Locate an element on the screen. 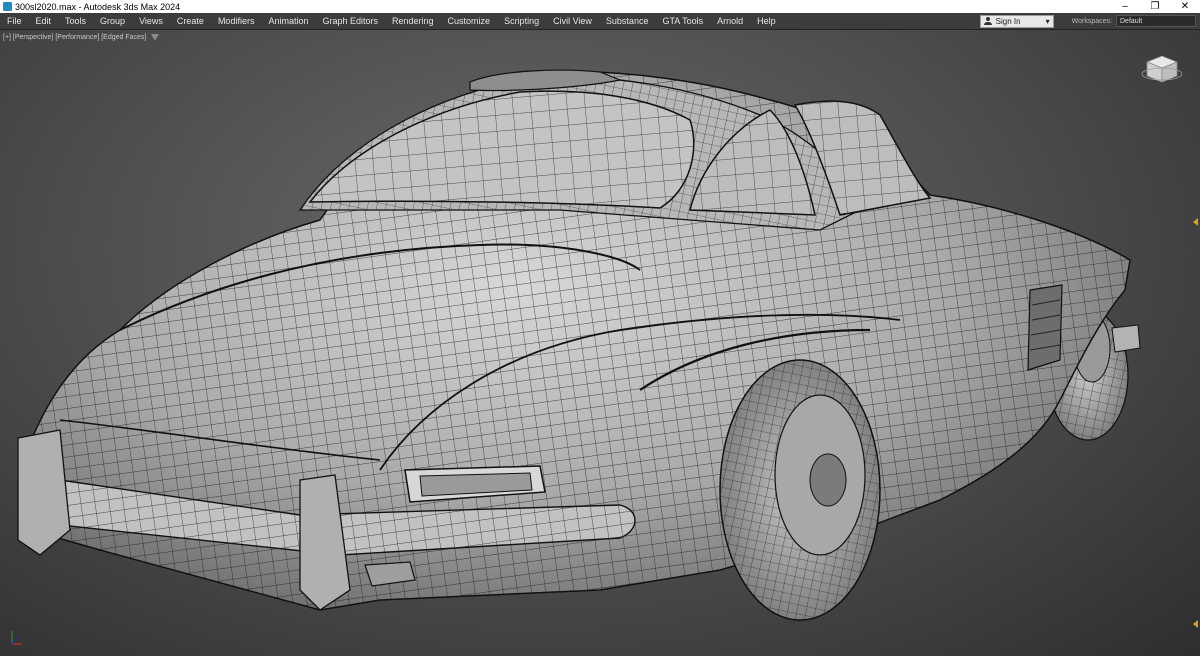 This screenshot has width=1200, height=656. minimize-button: – is located at coordinates (1125, 6).